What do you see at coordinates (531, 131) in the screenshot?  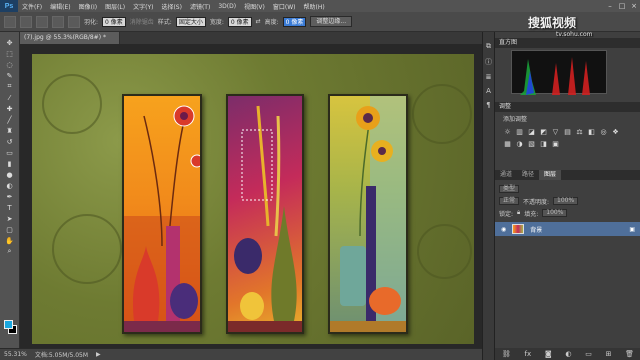 I see `curves-icon: ◪` at bounding box center [531, 131].